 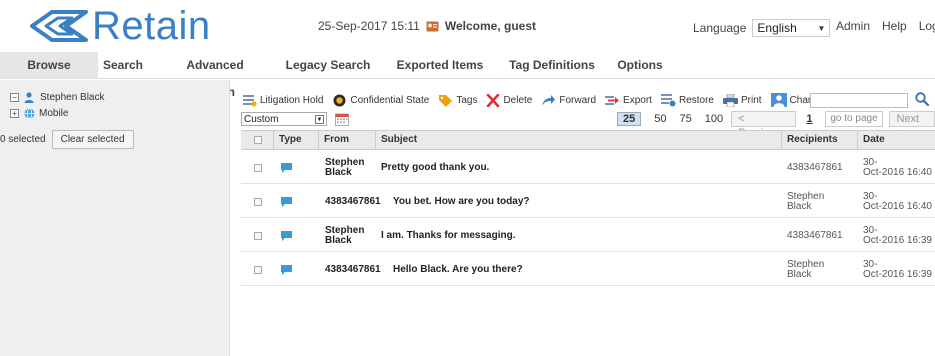 I want to click on delete-button: Delete, so click(x=509, y=100).